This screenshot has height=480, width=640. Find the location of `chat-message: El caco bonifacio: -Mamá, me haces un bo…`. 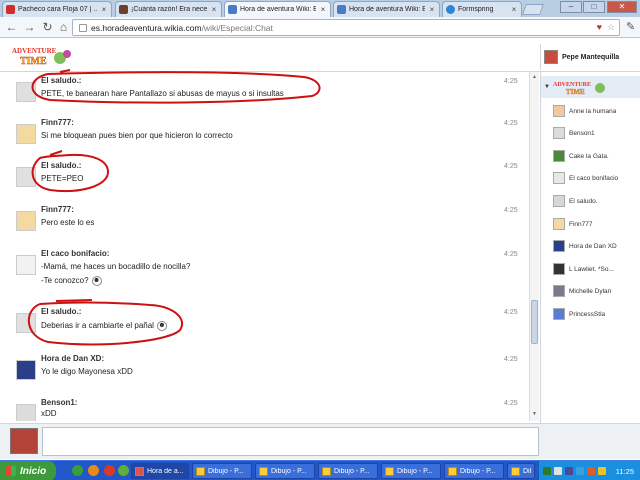

chat-message: El caco bonifacio: -Mamá, me haces un bo… is located at coordinates (269, 275).